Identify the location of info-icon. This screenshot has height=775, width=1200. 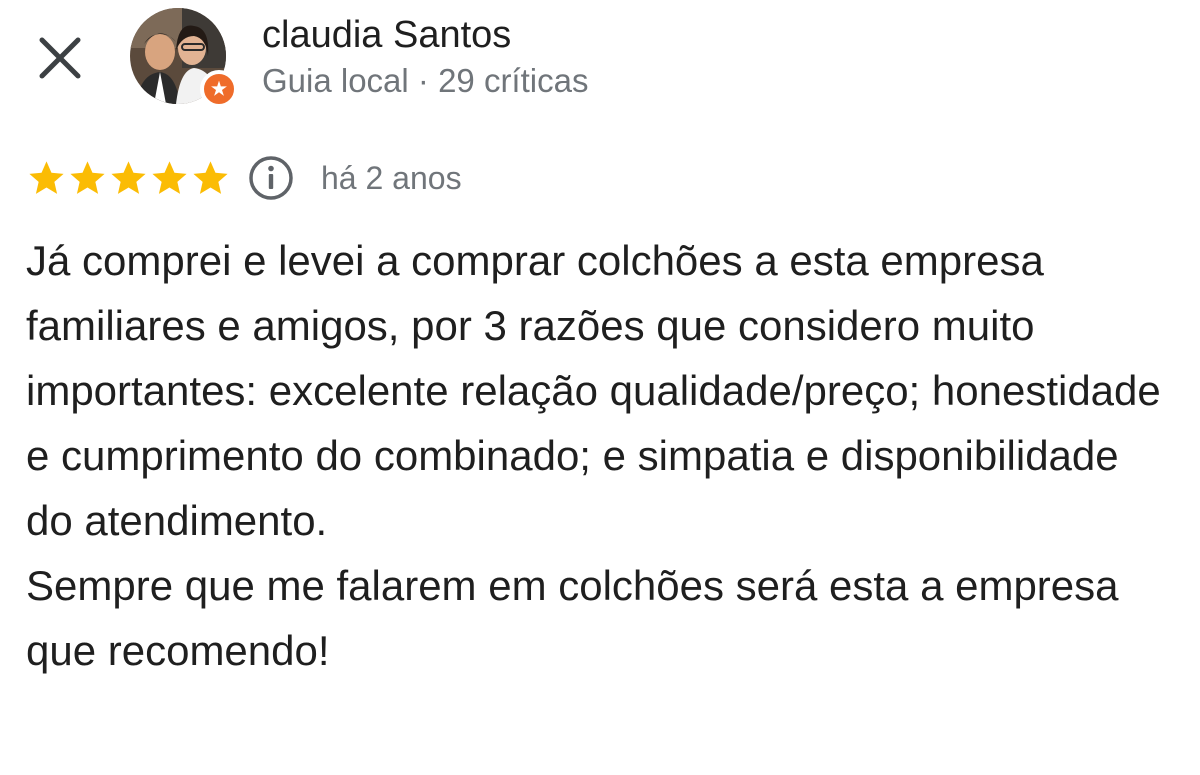
(271, 178).